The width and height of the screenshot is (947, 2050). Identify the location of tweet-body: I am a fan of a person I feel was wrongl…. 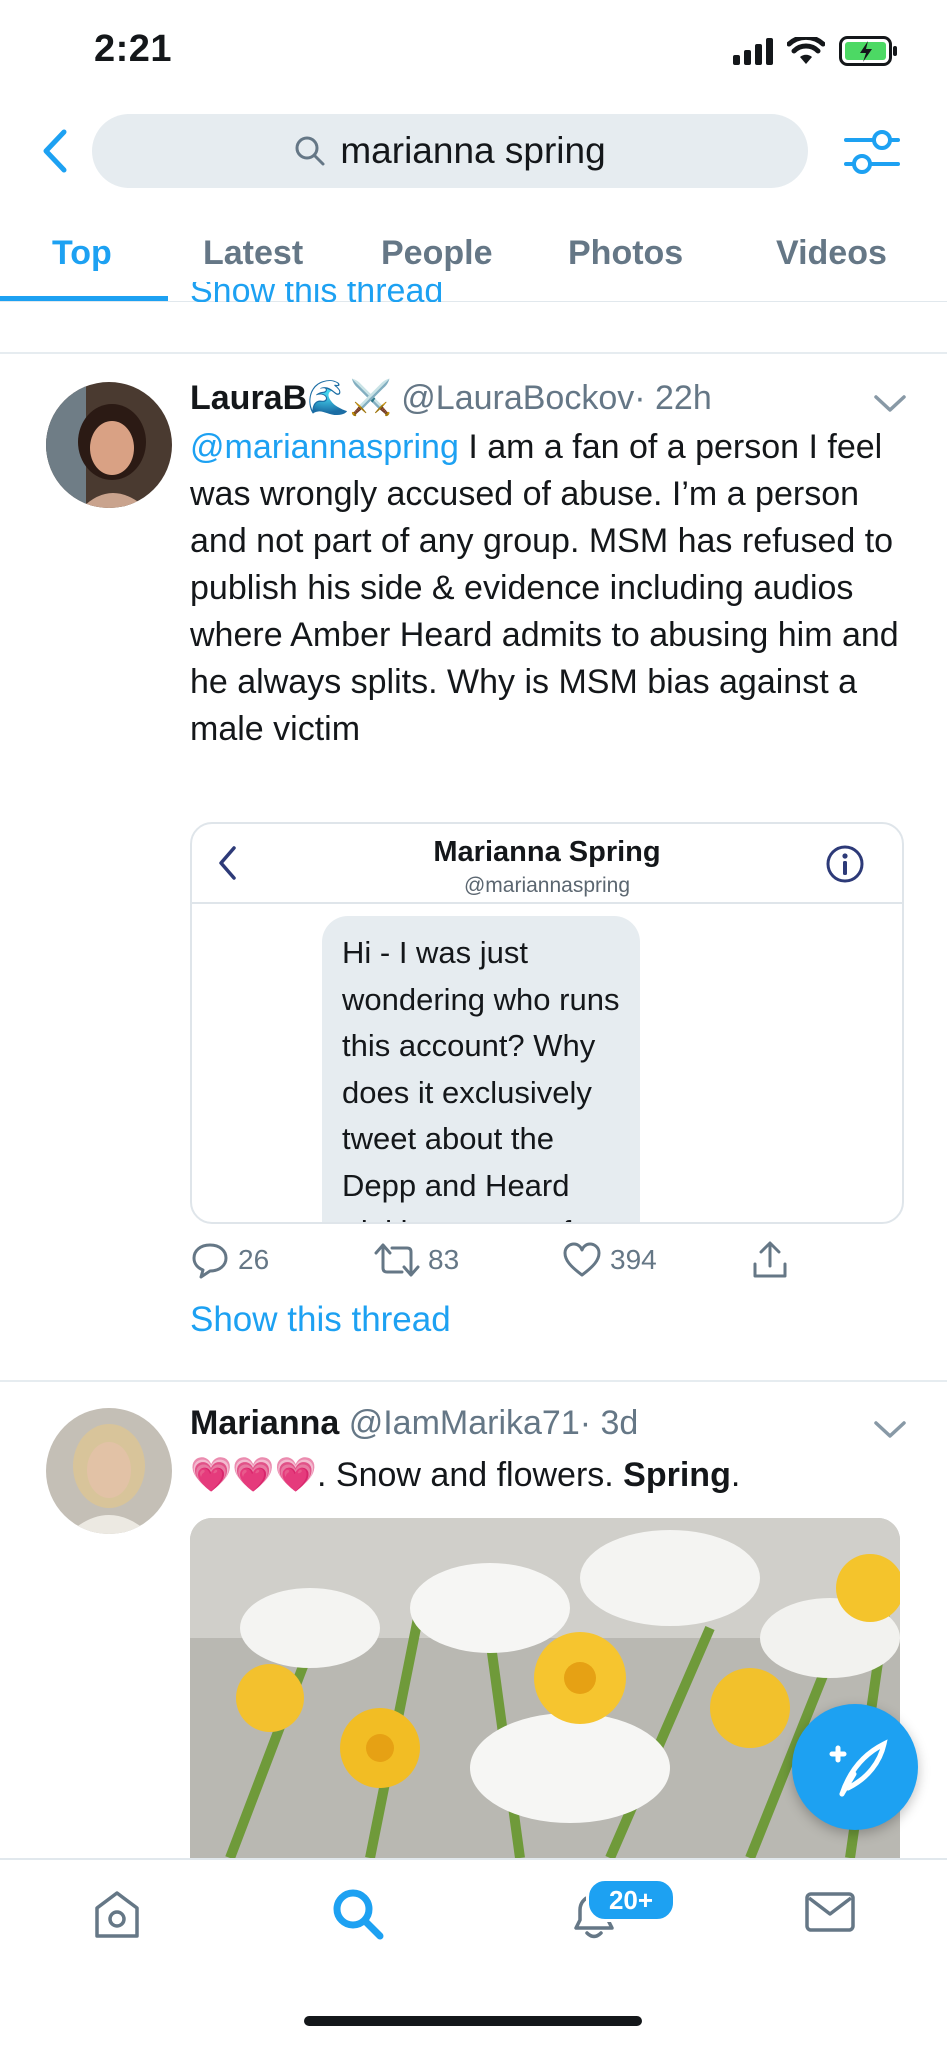
(544, 588).